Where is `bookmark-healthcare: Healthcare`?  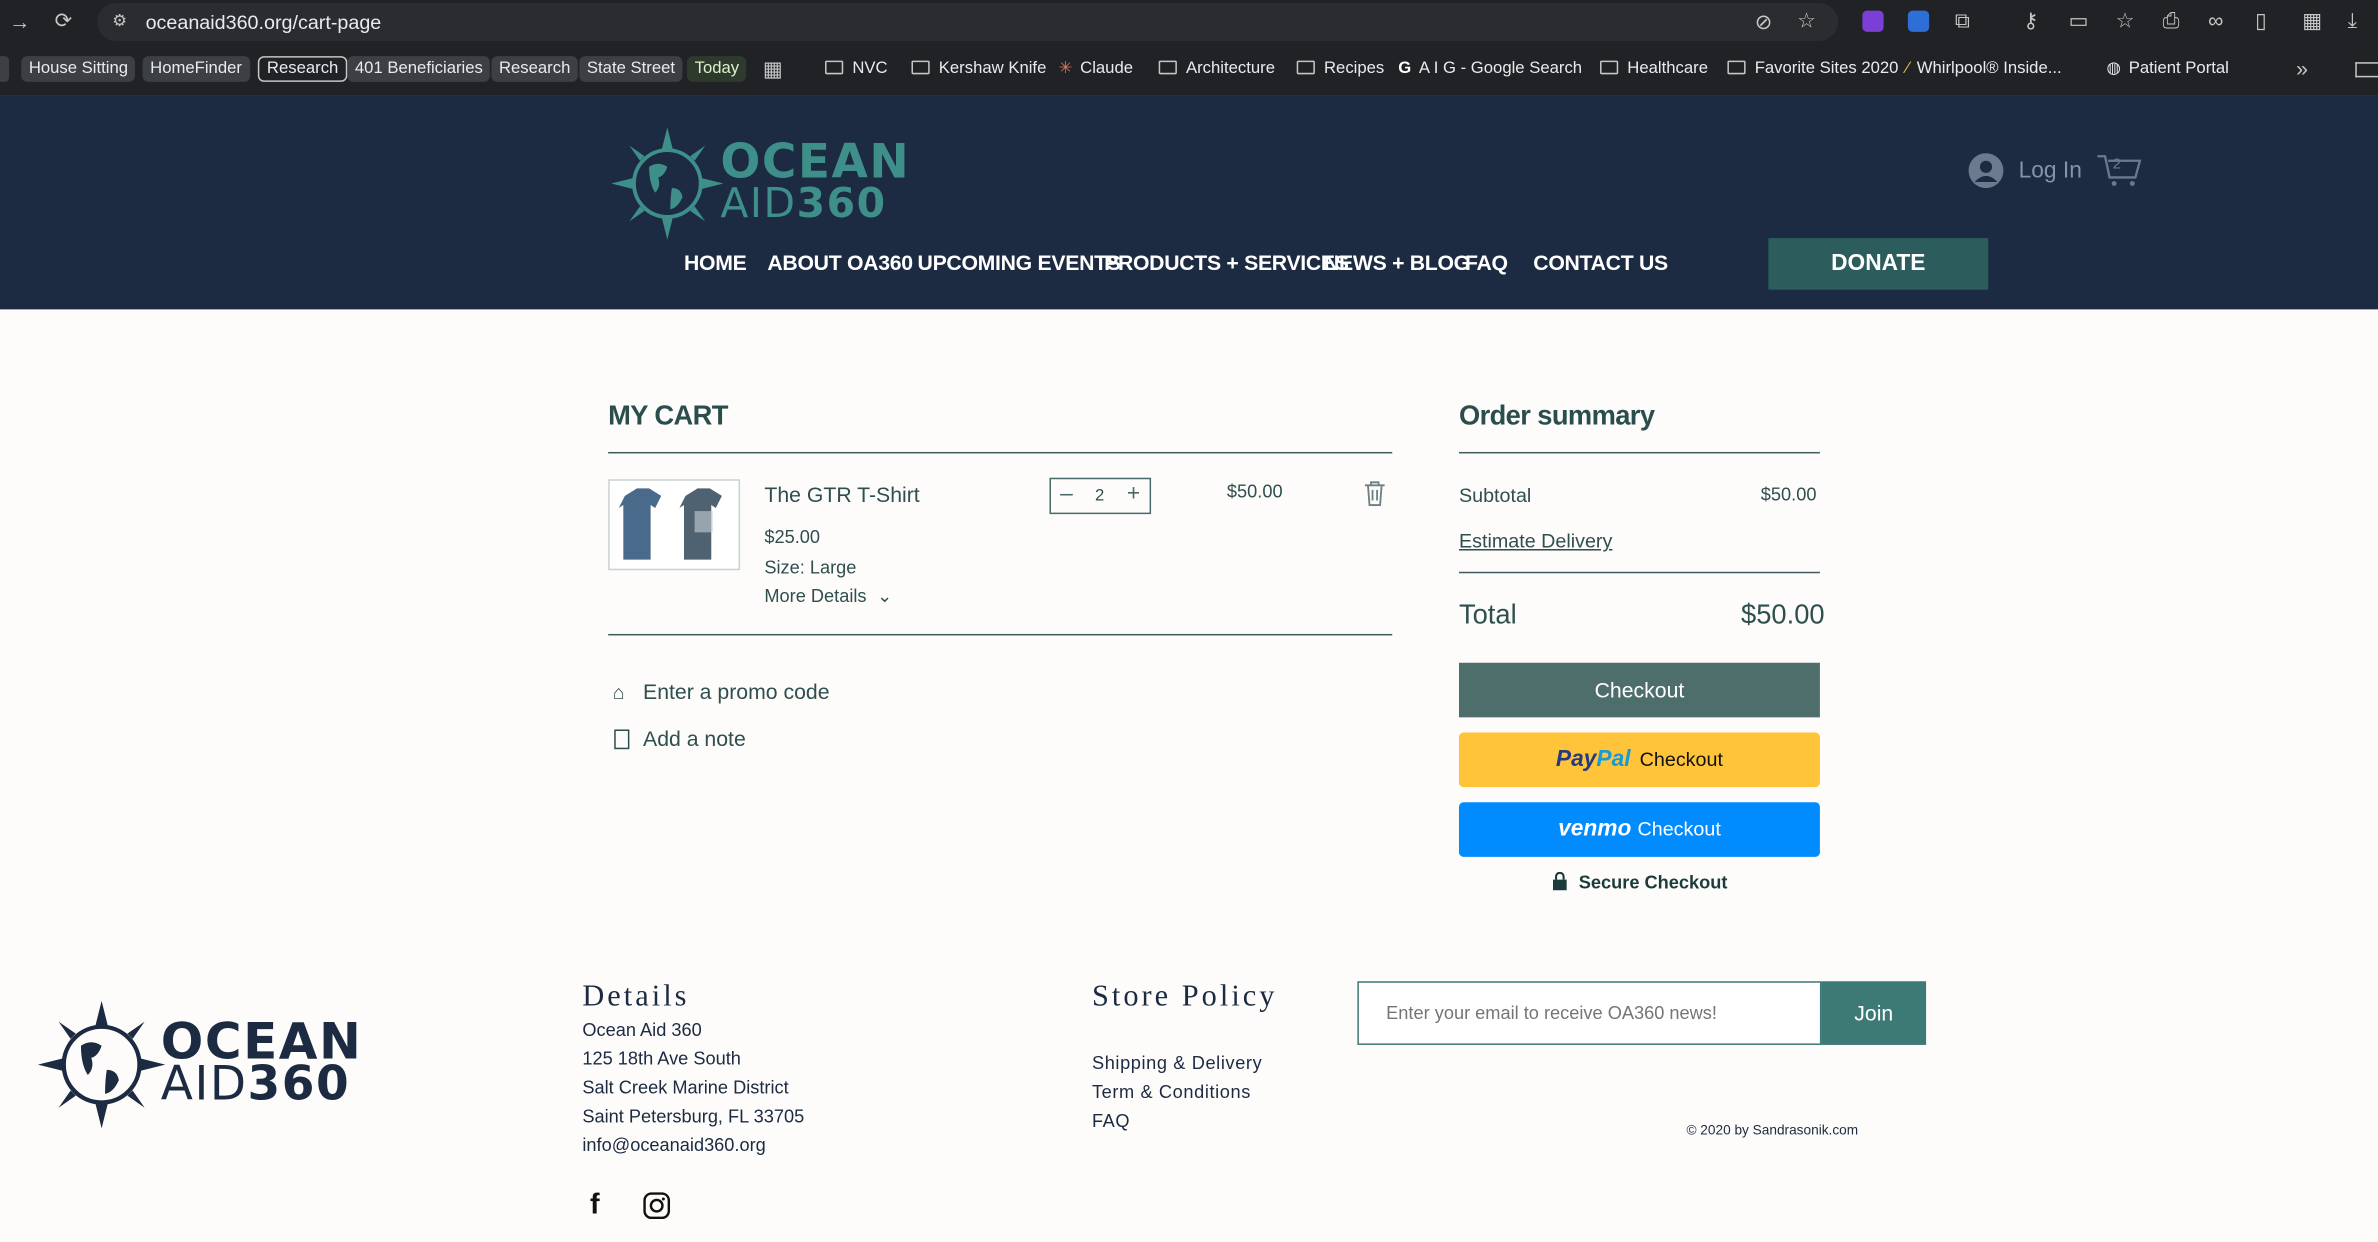
bookmark-healthcare: Healthcare is located at coordinates (1654, 69).